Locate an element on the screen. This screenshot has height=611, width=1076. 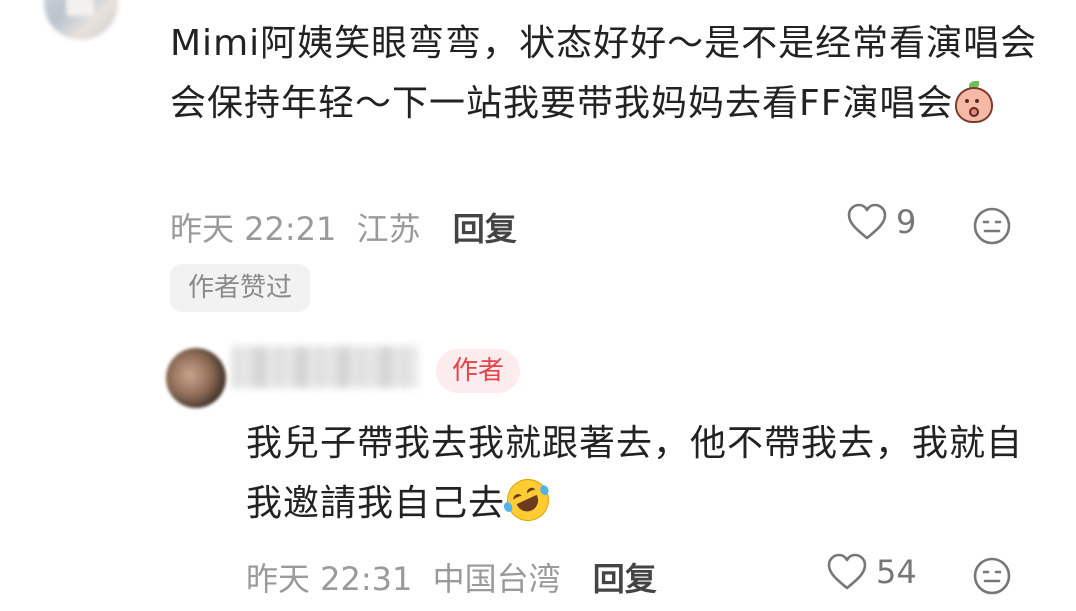
comment-body: 我兒子帶我去我就跟著去，他不帶我去，我就自我邀請我自己去 is located at coordinates (635, 473).